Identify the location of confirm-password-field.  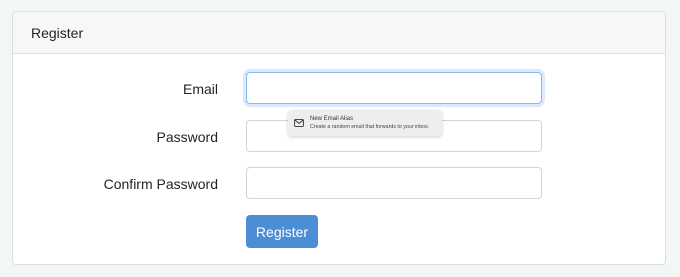
(394, 183).